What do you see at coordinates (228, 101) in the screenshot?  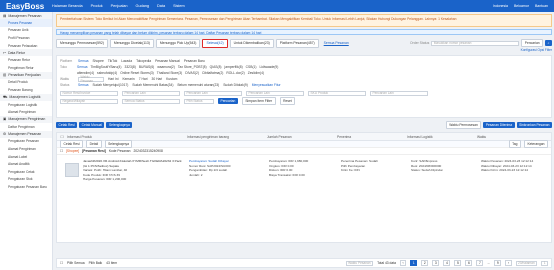 I see `filter-search-button: Pencarian` at bounding box center [228, 101].